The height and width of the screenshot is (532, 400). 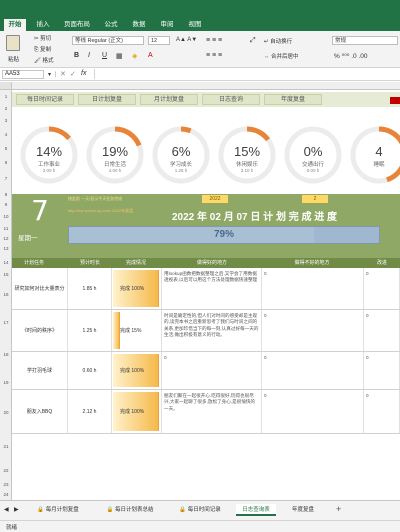 I want to click on gauge-percent: 4, so click(x=379, y=151).